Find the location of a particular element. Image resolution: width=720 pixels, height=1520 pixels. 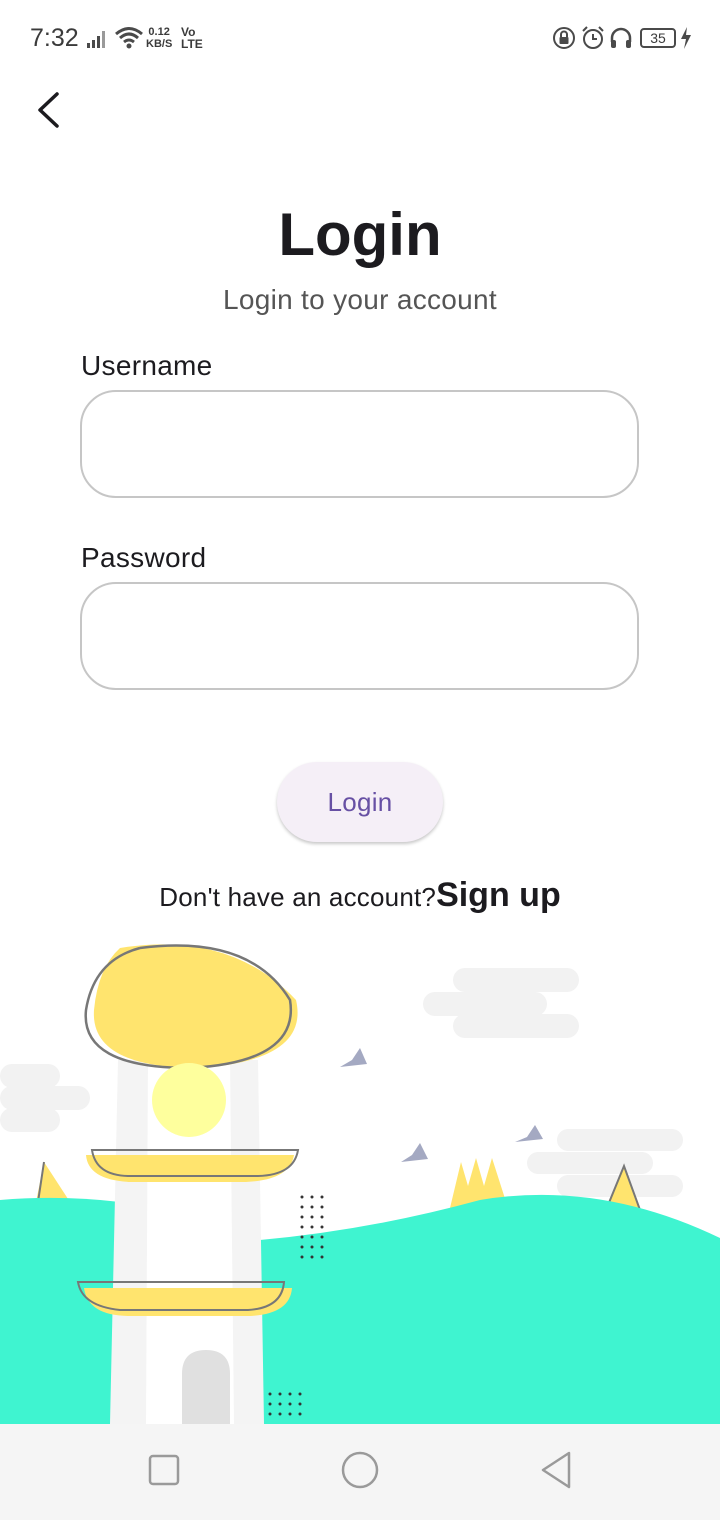

wifi-icon is located at coordinates (129, 40).